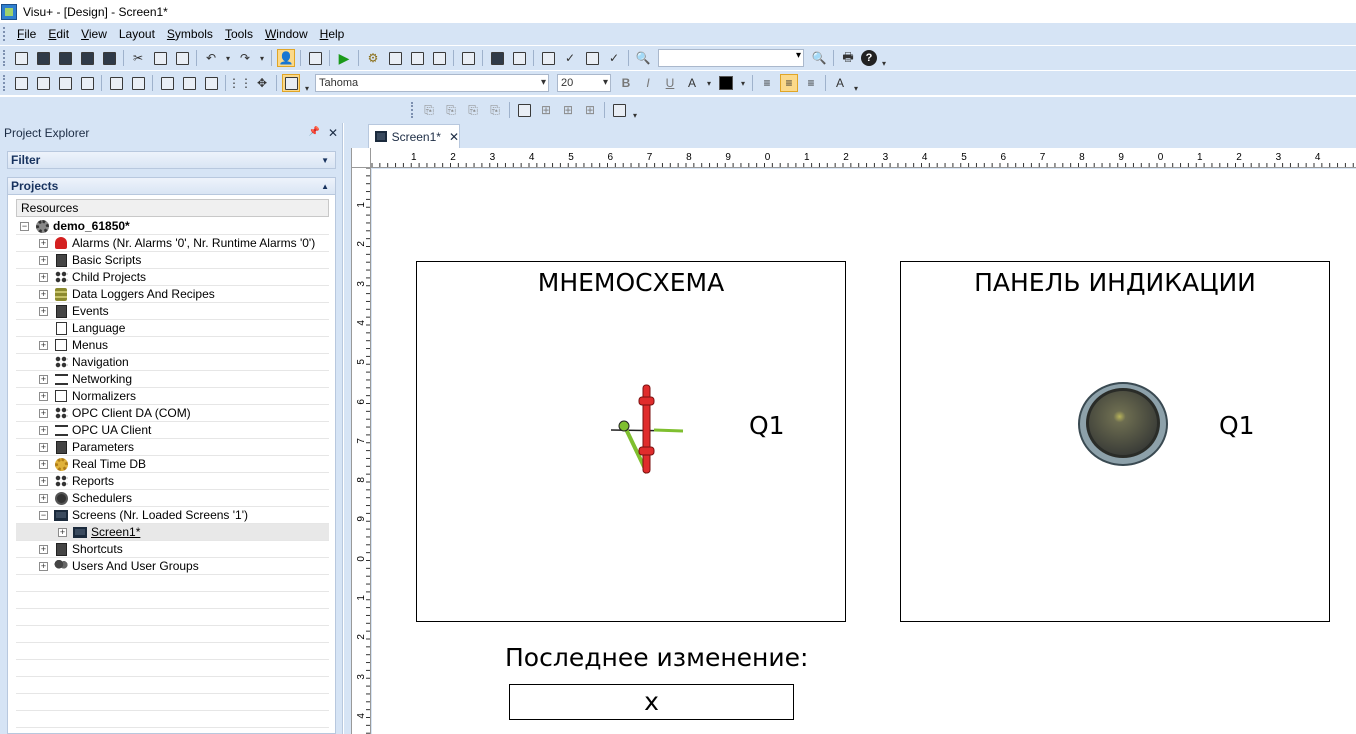 The height and width of the screenshot is (734, 1356). I want to click on checklist-icon, so click(519, 58).